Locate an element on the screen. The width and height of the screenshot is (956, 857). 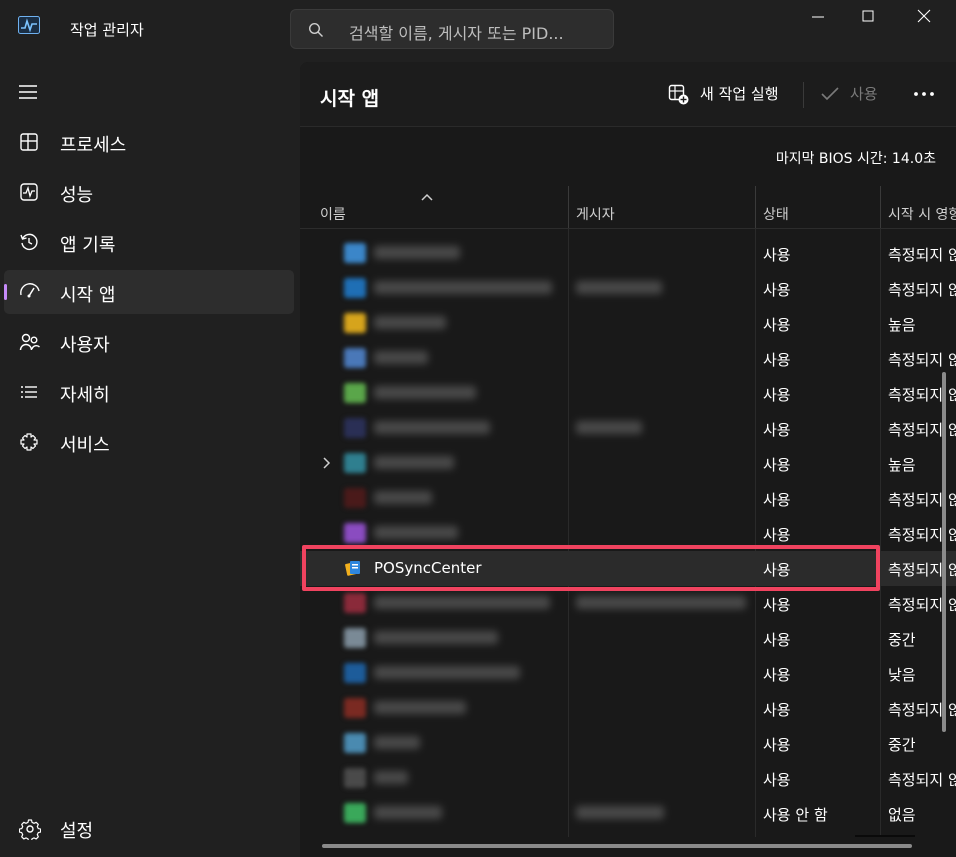
nav-item-users: 사용자 is located at coordinates (149, 342).